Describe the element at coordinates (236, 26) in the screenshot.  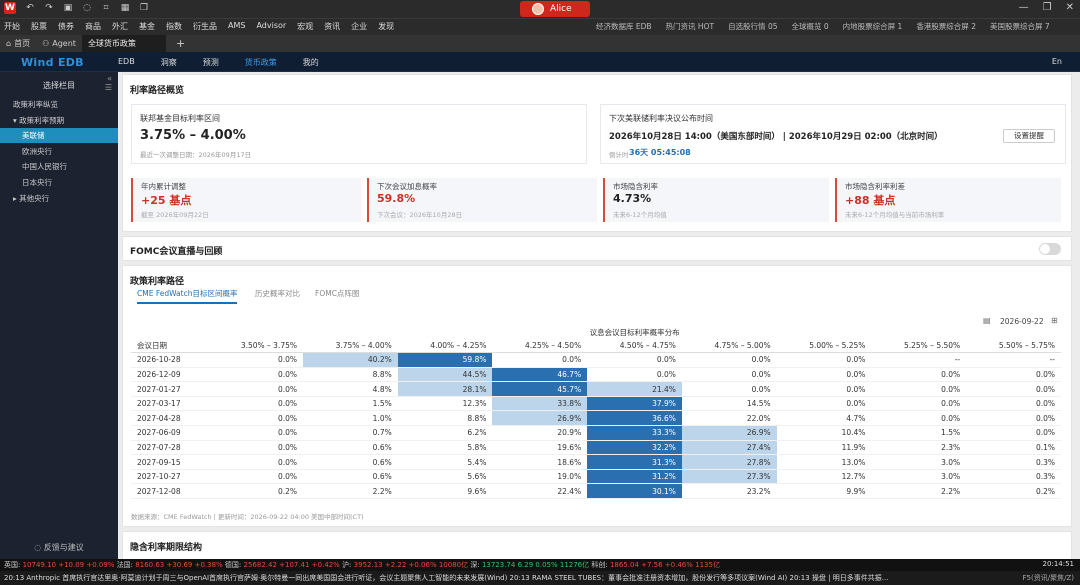
I see `menu-item: AMS` at that location.